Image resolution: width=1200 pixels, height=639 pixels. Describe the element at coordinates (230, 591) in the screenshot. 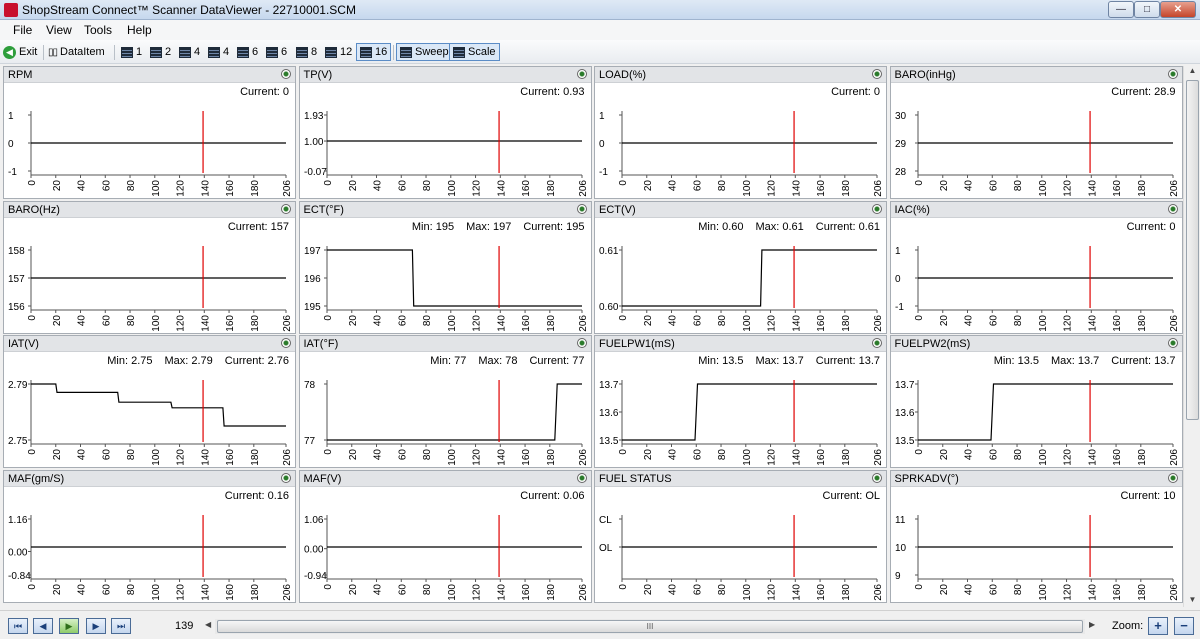

I see `x-tick-label: 160` at that location.